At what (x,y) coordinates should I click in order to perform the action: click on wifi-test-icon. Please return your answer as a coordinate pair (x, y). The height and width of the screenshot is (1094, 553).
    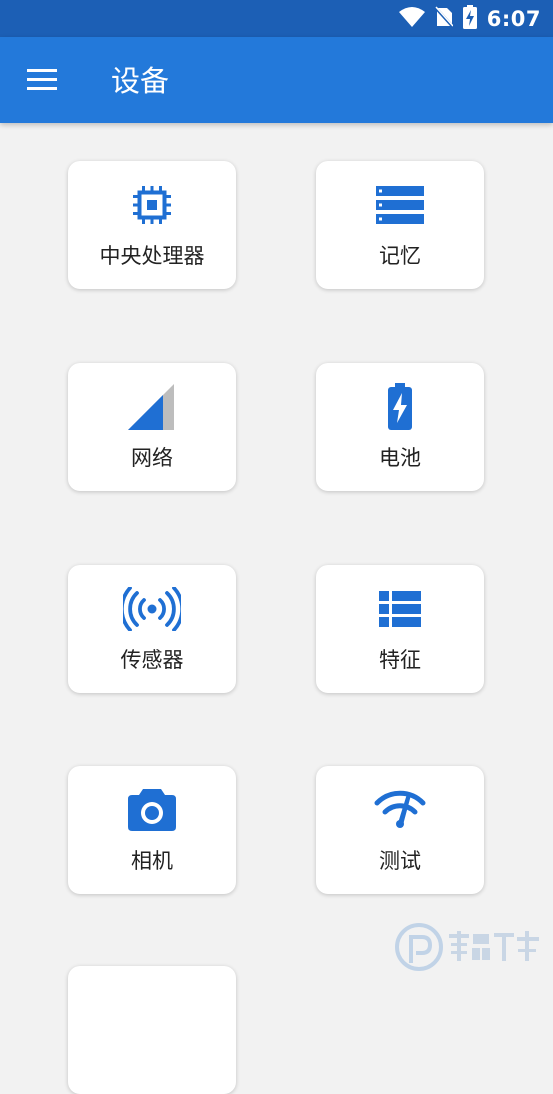
    Looking at the image, I should click on (400, 810).